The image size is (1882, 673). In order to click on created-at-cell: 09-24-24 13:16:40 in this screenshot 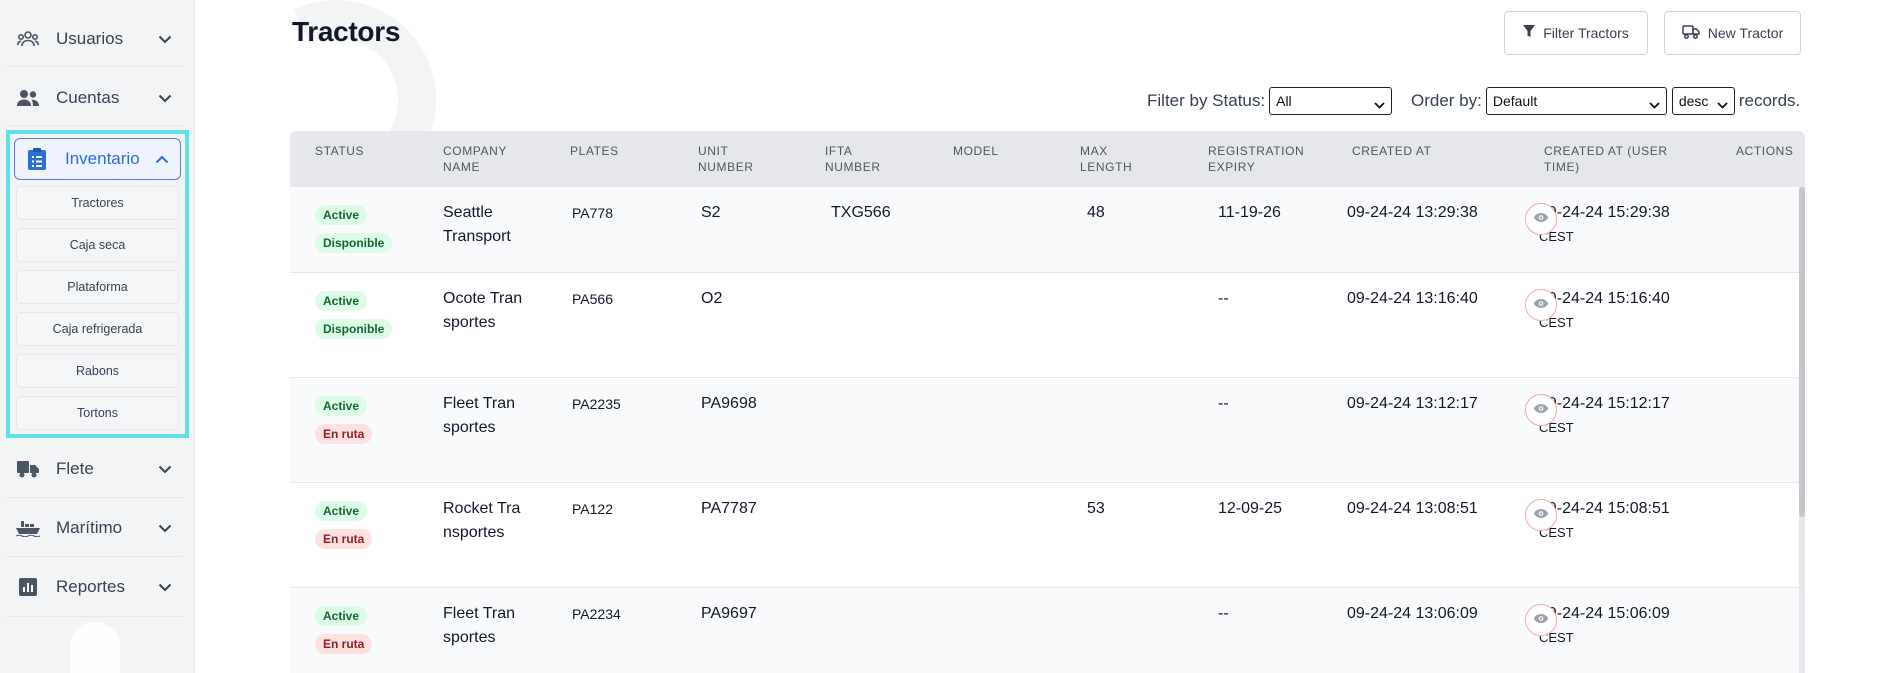, I will do `click(1412, 298)`.